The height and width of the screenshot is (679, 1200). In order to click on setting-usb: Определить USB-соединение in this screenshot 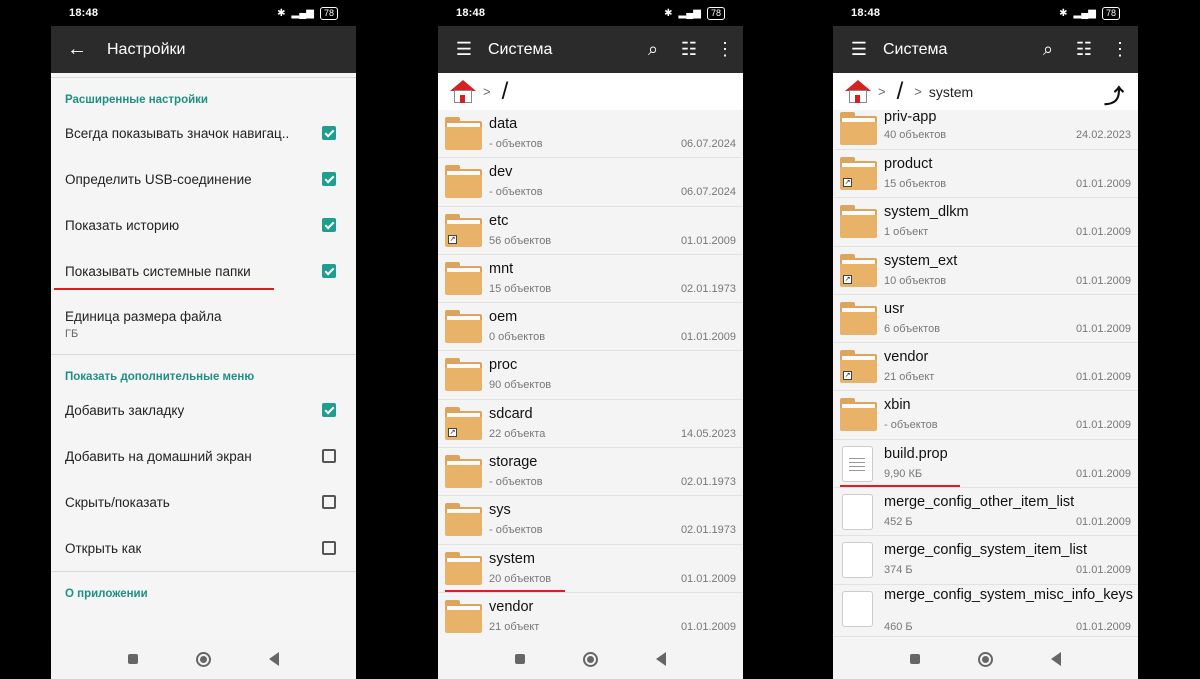, I will do `click(203, 179)`.